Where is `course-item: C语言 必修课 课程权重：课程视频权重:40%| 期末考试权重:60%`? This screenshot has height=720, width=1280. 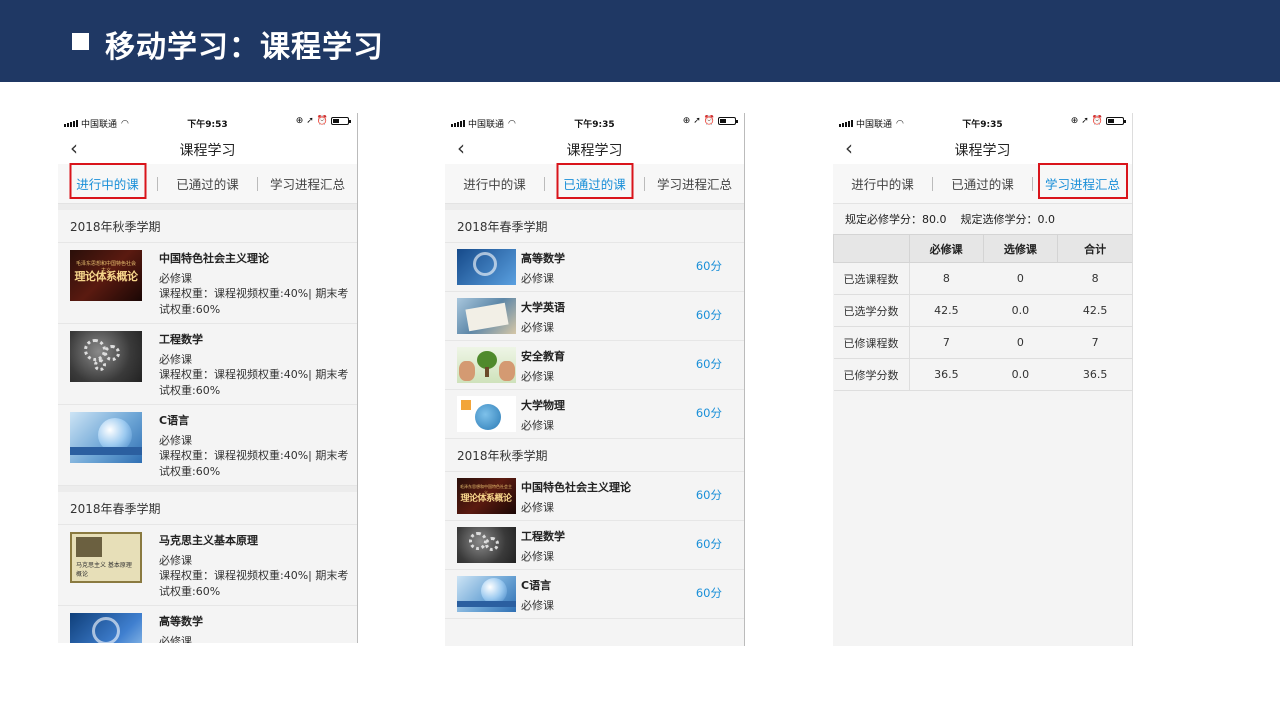
course-item: C语言 必修课 课程权重：课程视频权重:40%| 期末考试权重:60% is located at coordinates (207, 445).